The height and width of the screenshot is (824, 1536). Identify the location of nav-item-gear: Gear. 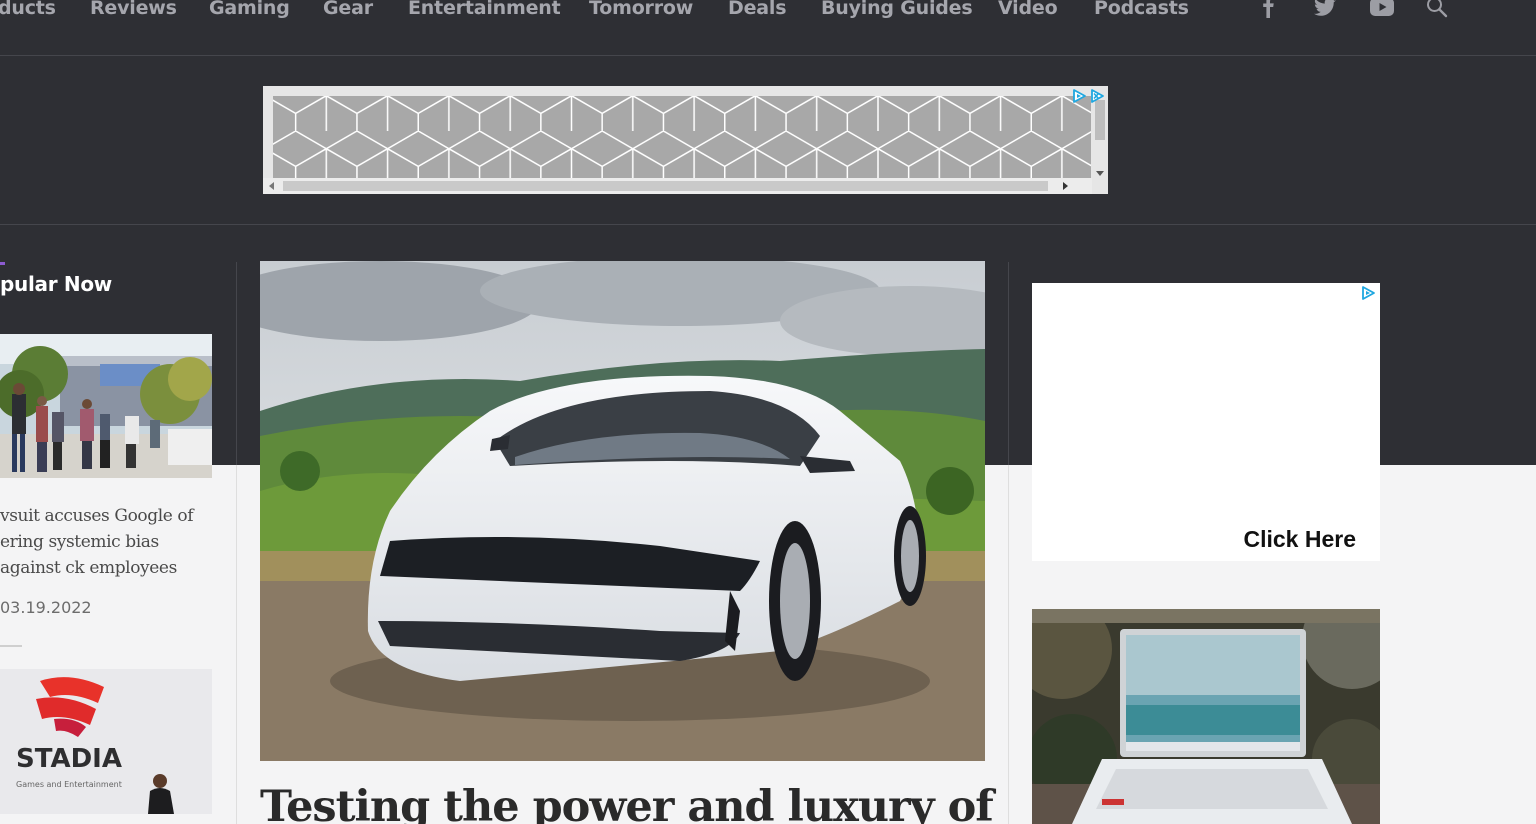
(348, 12).